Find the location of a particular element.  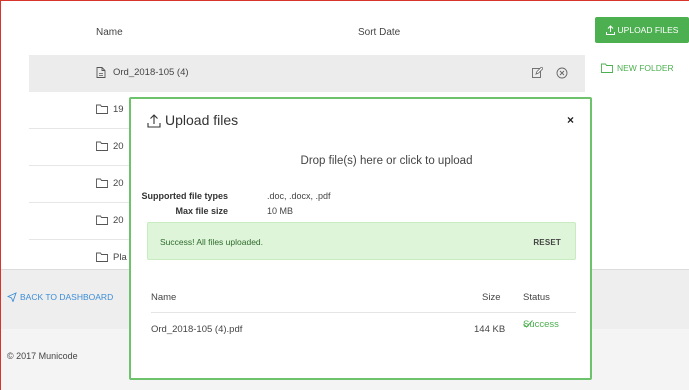

file-list-header: Name Sort Date is located at coordinates (291, 33).